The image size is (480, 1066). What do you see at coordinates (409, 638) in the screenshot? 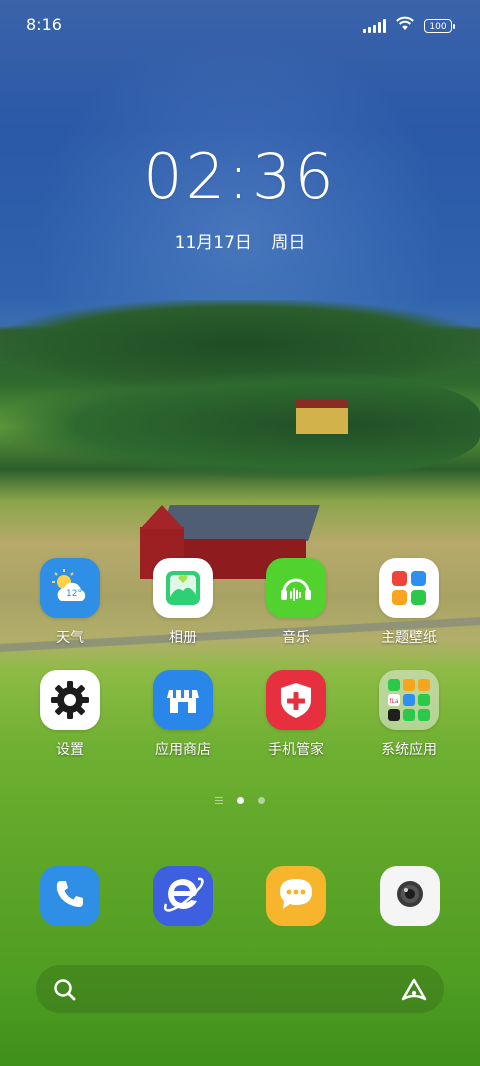
I see `app-label: 主题壁纸` at bounding box center [409, 638].